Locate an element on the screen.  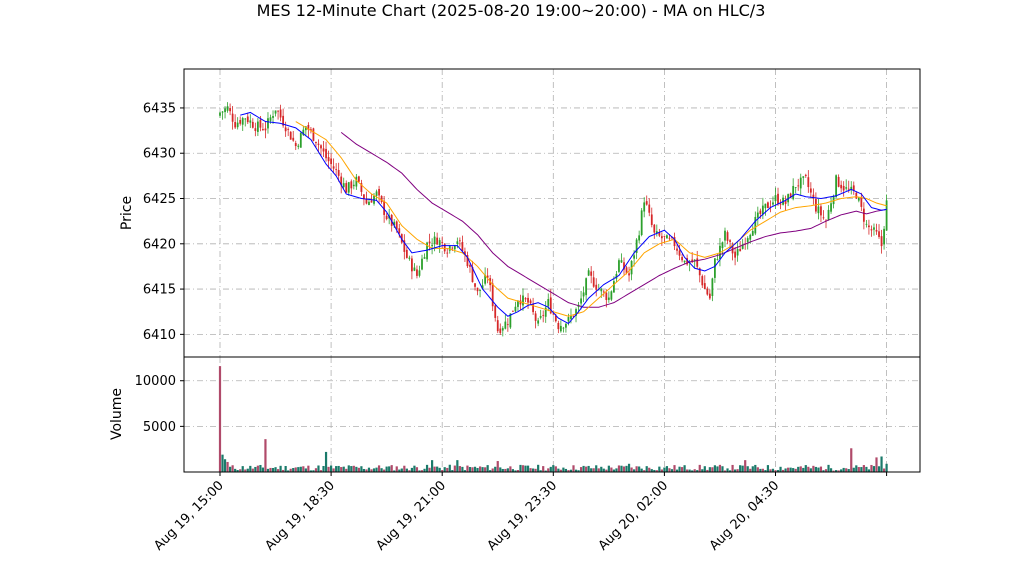
volume-y-tick-label: 10000 is located at coordinates (155, 381).